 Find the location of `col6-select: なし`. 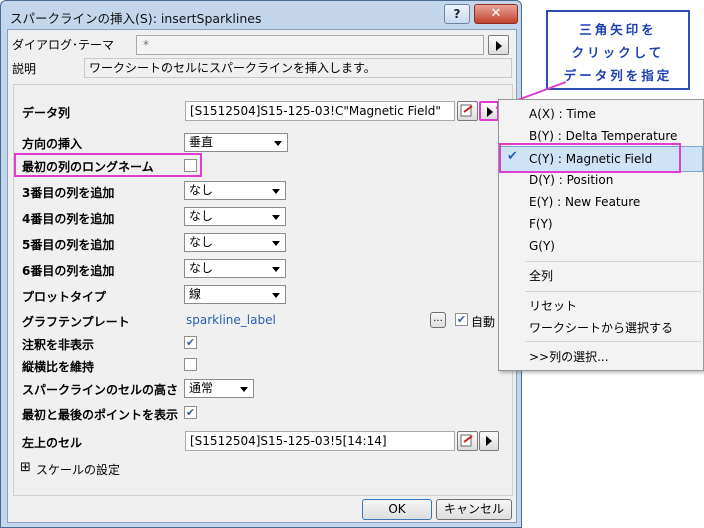

col6-select: なし is located at coordinates (235, 268).